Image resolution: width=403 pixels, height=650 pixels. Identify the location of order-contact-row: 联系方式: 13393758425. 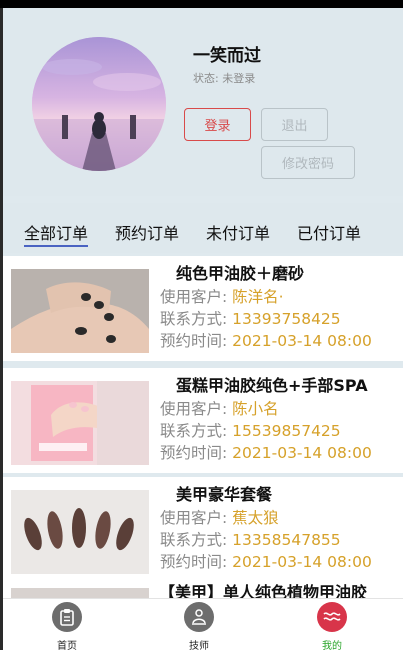
(250, 318).